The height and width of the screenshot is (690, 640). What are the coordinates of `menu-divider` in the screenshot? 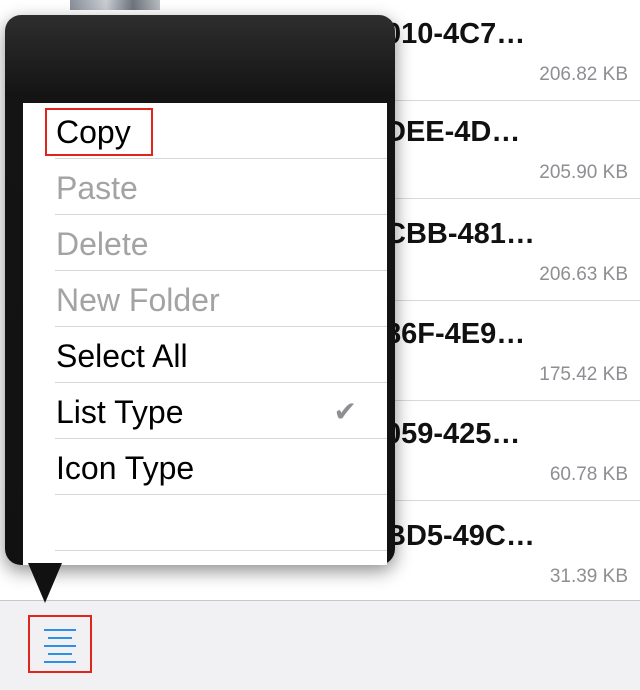 It's located at (221, 550).